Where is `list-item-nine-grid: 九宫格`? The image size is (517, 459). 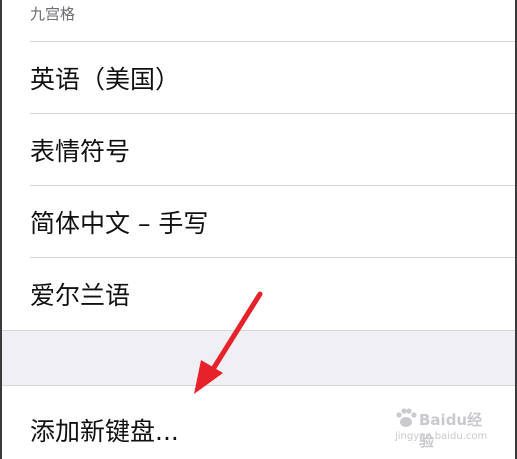 list-item-nine-grid: 九宫格 is located at coordinates (258, 21).